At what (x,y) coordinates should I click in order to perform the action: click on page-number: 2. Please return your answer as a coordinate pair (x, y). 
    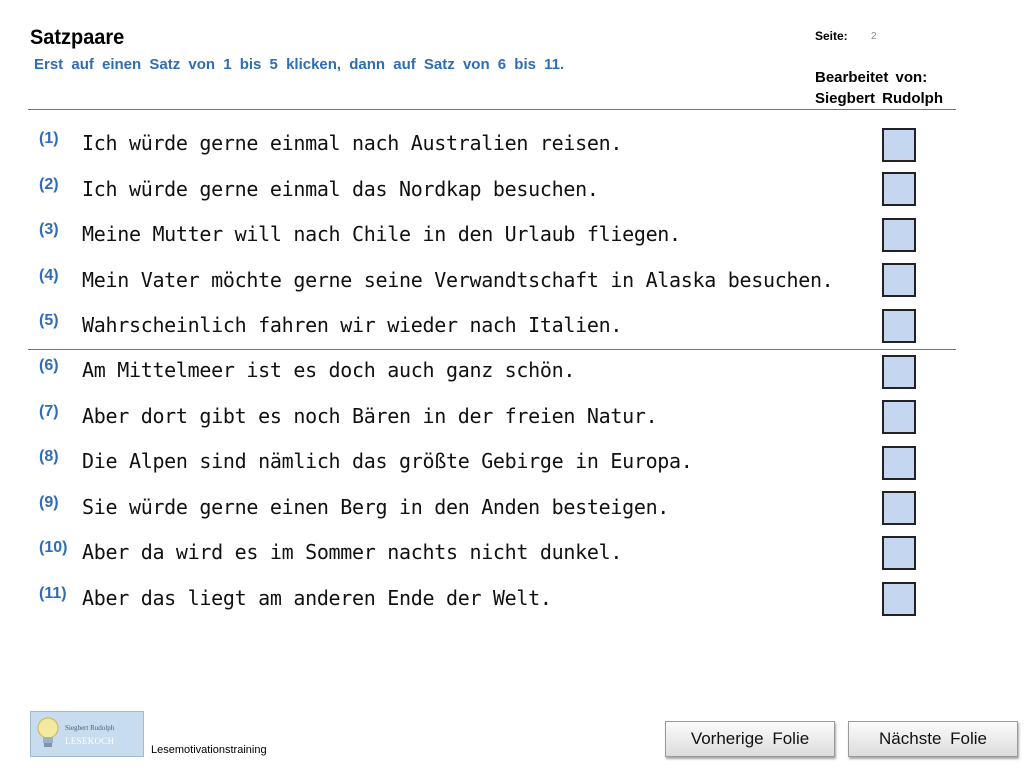
    Looking at the image, I should click on (874, 36).